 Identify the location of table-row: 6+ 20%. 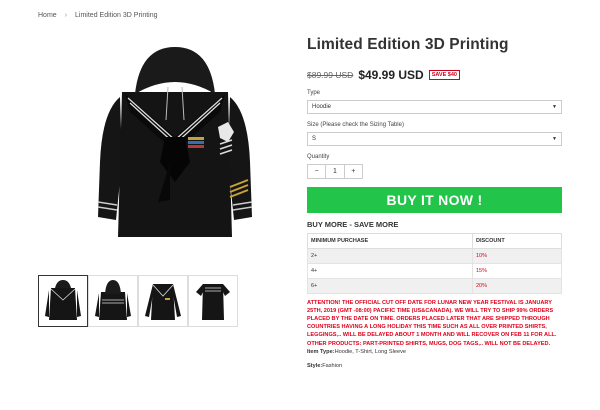
(434, 286).